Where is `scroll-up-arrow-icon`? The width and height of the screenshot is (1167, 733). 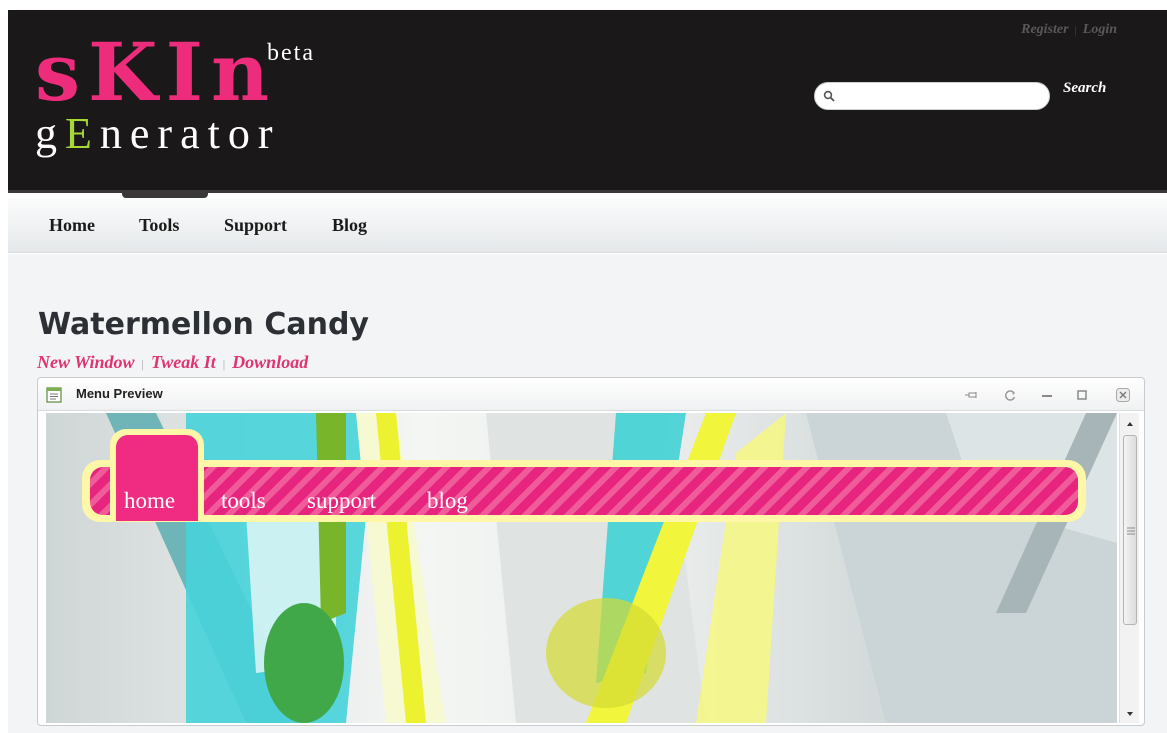
scroll-up-arrow-icon is located at coordinates (1130, 424).